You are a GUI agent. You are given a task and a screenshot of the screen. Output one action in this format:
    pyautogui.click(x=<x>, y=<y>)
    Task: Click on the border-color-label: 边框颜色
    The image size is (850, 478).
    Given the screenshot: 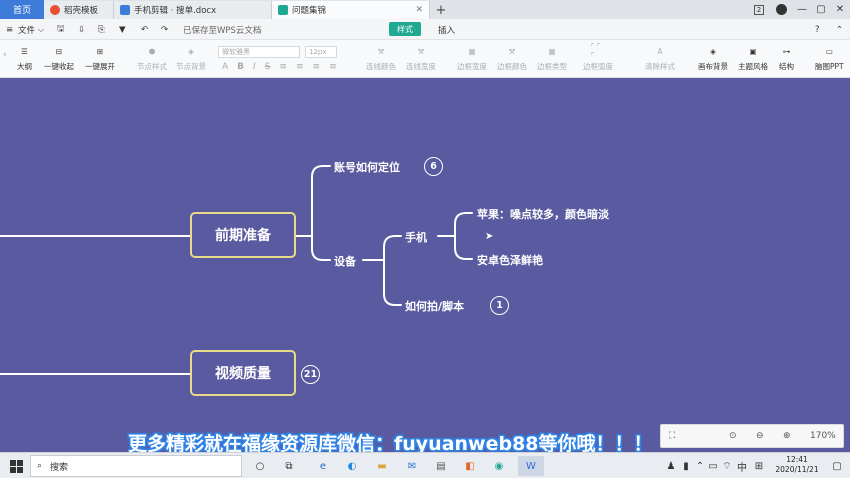 What is the action you would take?
    pyautogui.click(x=512, y=66)
    